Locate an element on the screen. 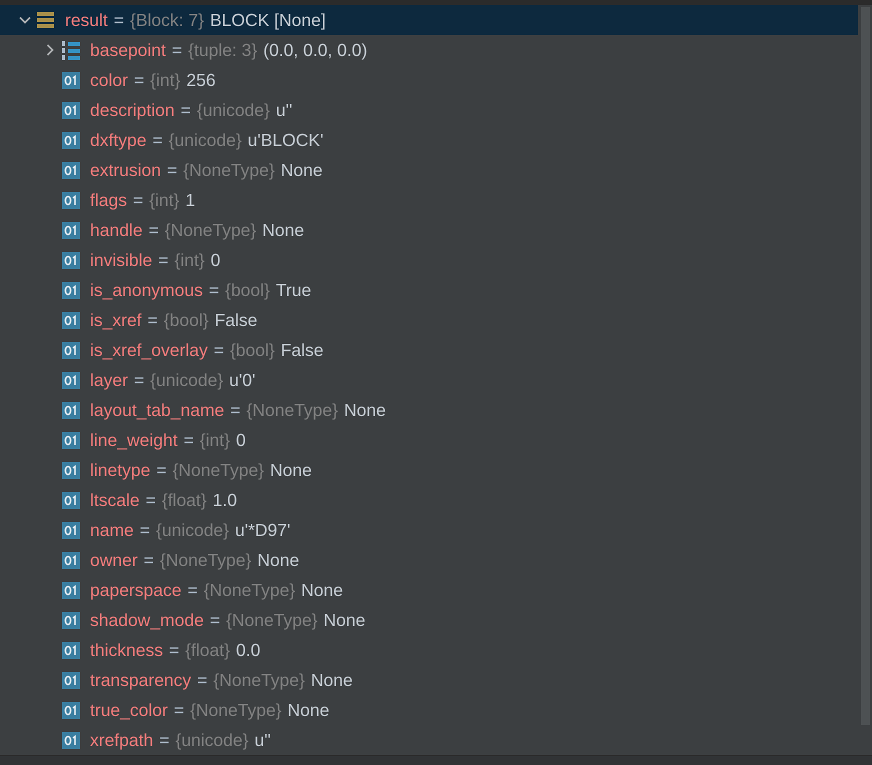 The height and width of the screenshot is (765, 872). tree-row: thickness = {float} 0.0 is located at coordinates (429, 650).